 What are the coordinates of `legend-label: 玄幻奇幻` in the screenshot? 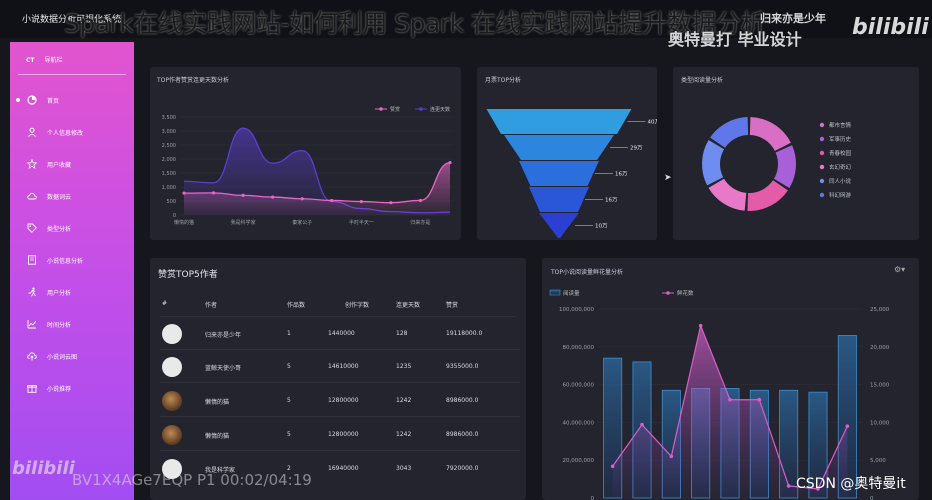 It's located at (840, 167).